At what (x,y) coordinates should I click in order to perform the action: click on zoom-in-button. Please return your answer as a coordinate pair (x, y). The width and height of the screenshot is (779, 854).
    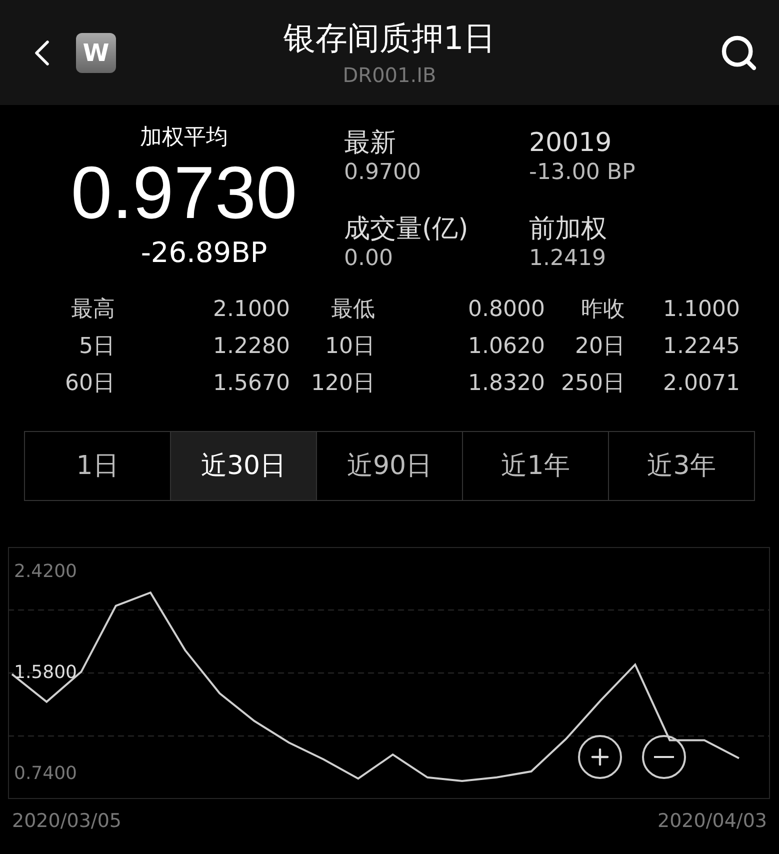
    Looking at the image, I should click on (600, 757).